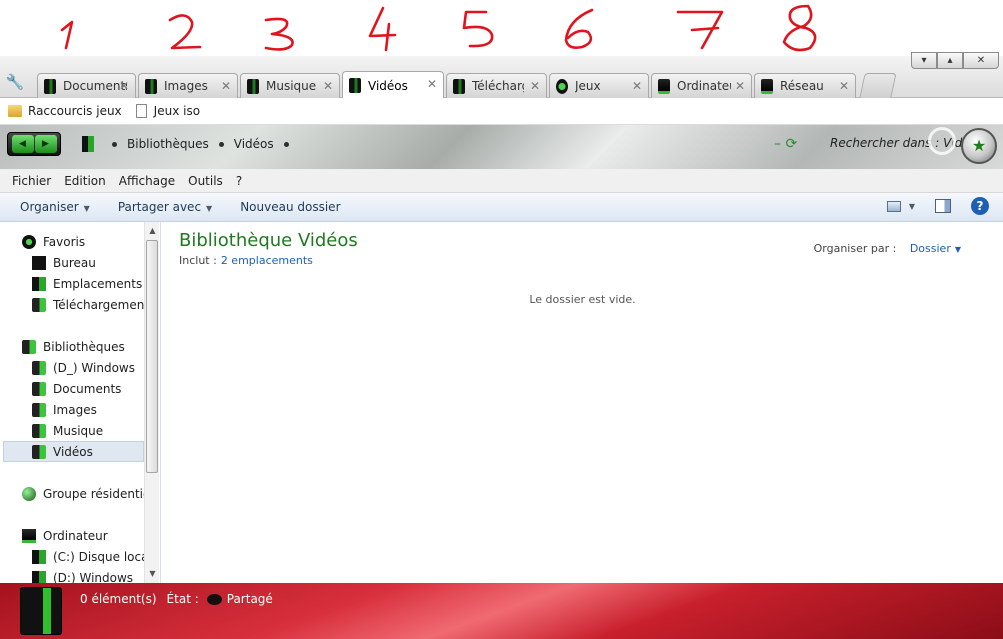  I want to click on organize-button: Organiser ▼, so click(55, 207).